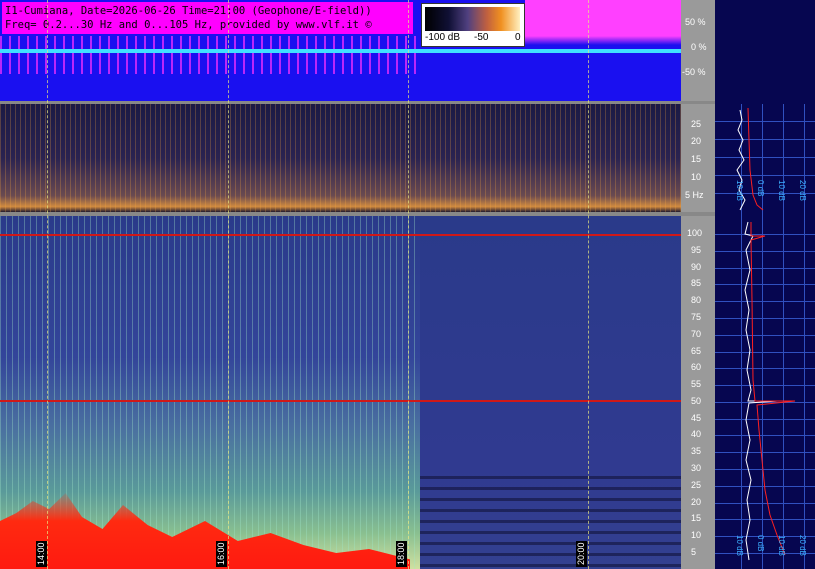 The height and width of the screenshot is (569, 815). I want to click on efield-freq-label: 45, so click(696, 417).